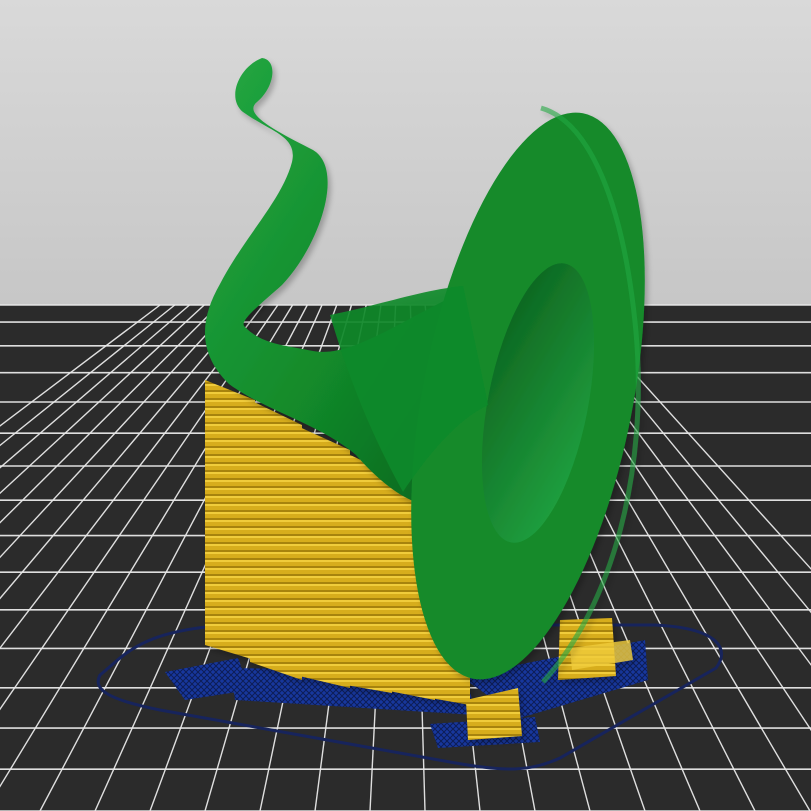 This screenshot has height=811, width=811. Describe the element at coordinates (230, 520) in the screenshot. I see `support-main-block` at that location.